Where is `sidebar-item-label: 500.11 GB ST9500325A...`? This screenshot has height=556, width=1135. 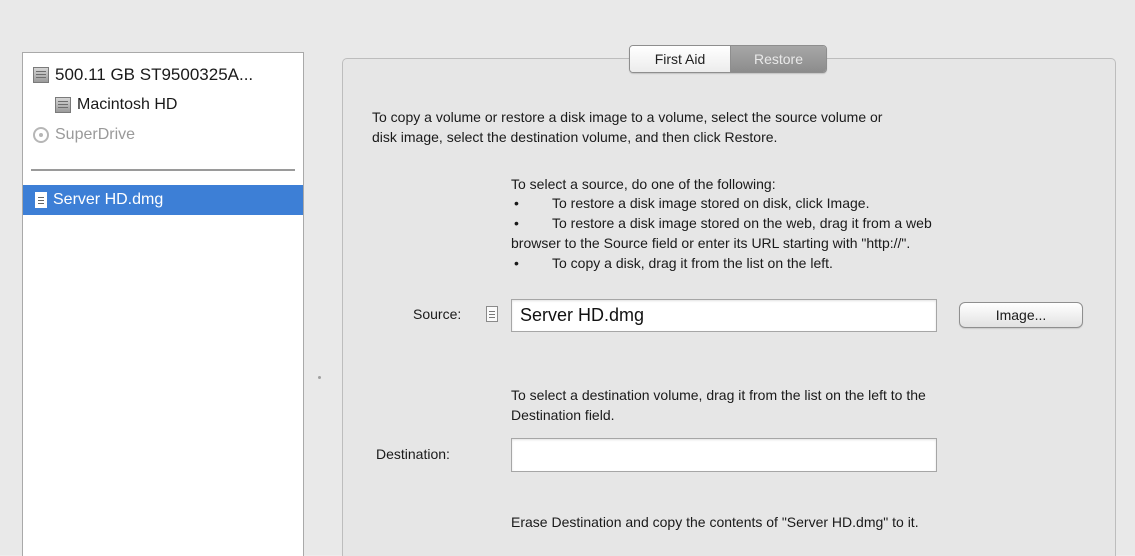
sidebar-item-label: 500.11 GB ST9500325A... is located at coordinates (154, 74).